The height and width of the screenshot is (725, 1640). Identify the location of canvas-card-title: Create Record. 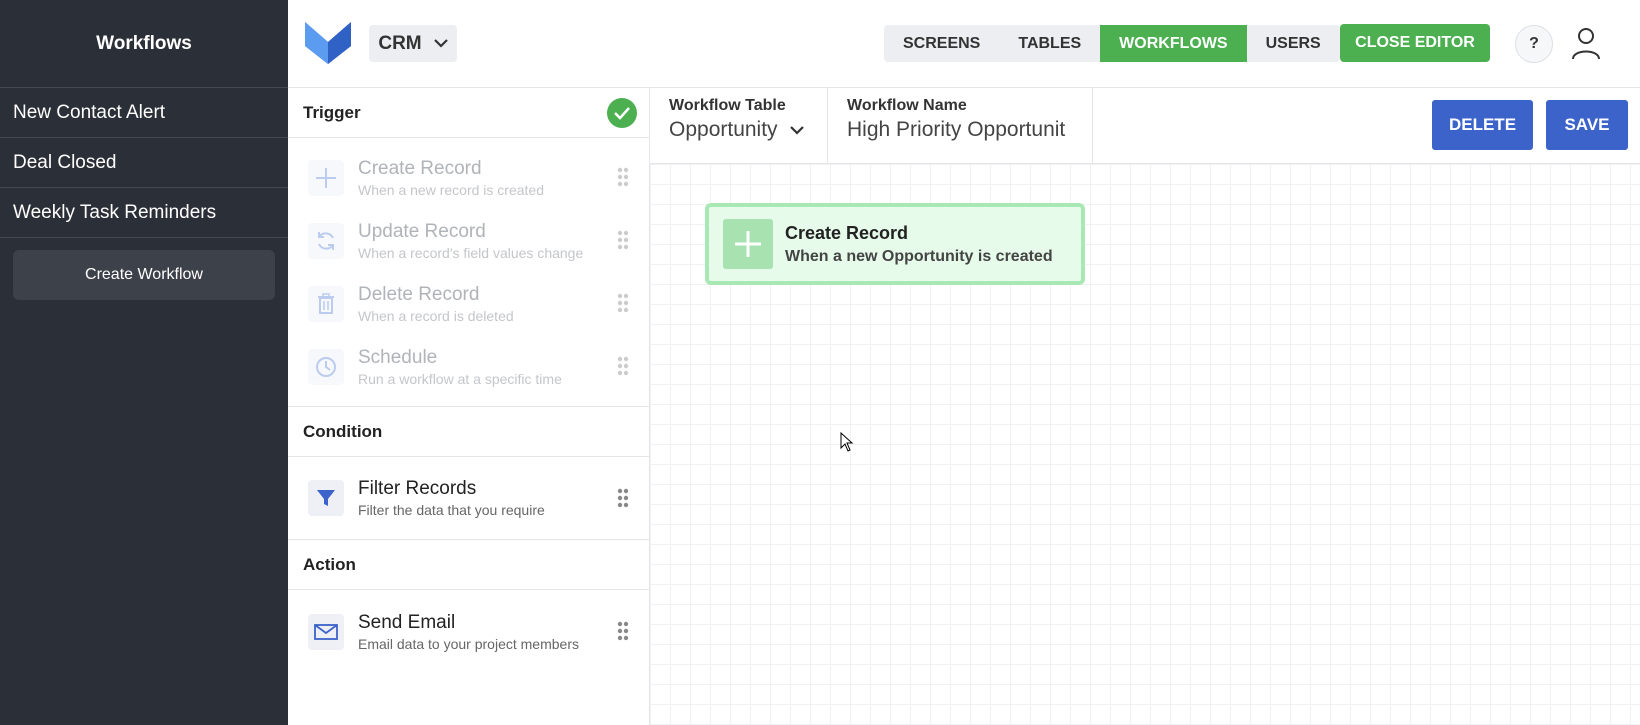
(847, 232).